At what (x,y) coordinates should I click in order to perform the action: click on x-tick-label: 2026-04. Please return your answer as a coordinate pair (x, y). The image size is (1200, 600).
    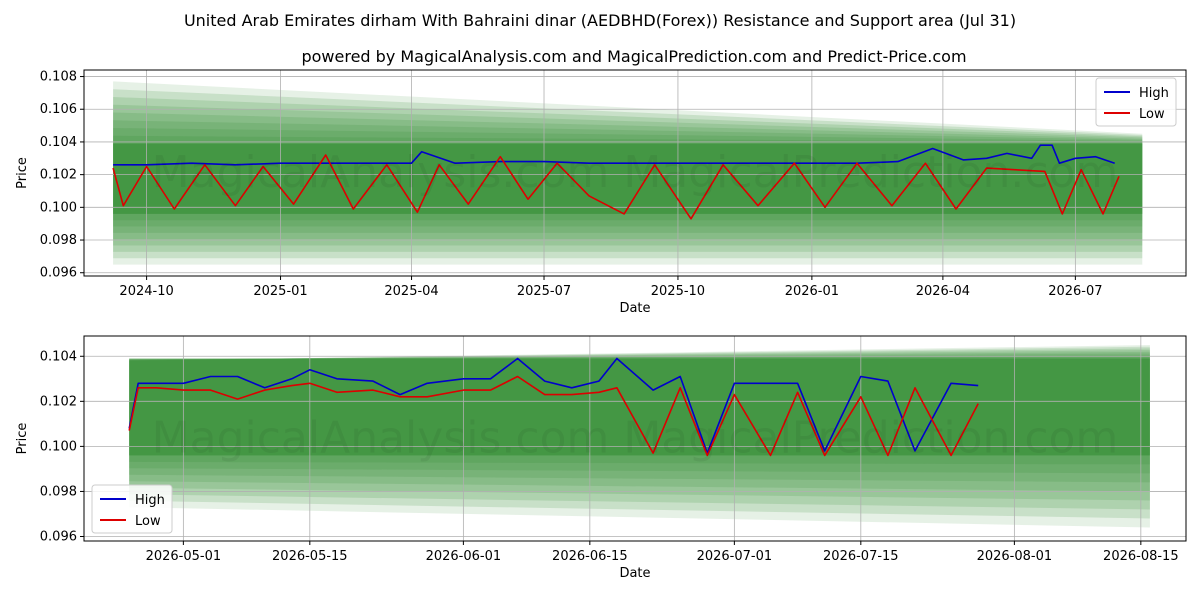
    Looking at the image, I should click on (943, 291).